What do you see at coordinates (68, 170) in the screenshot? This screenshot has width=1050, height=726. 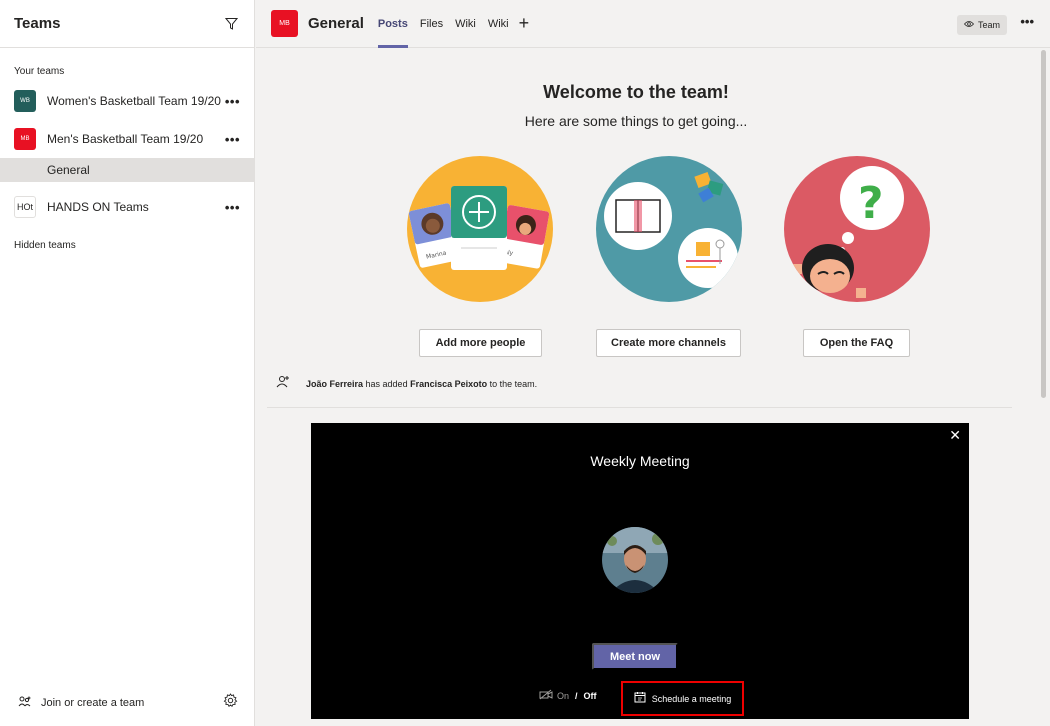 I see `channel-name: General` at bounding box center [68, 170].